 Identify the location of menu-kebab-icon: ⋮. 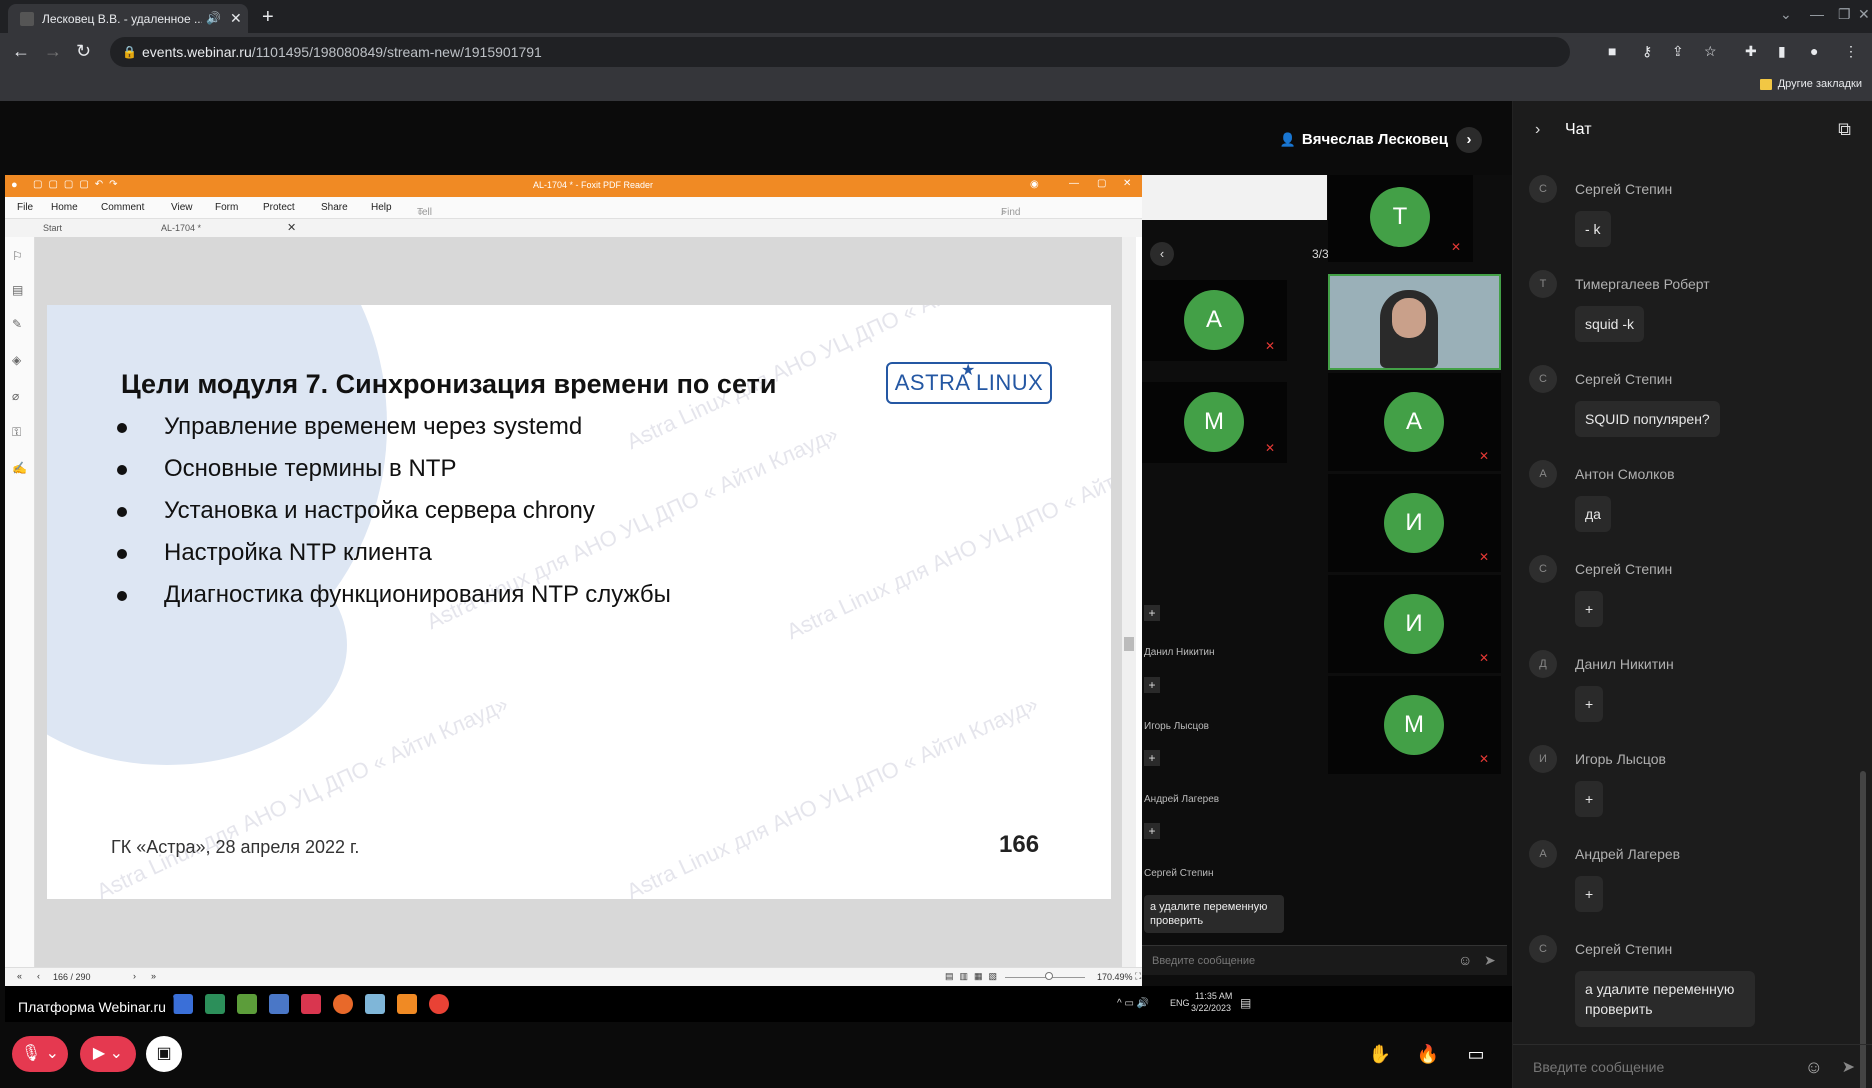
(1851, 51).